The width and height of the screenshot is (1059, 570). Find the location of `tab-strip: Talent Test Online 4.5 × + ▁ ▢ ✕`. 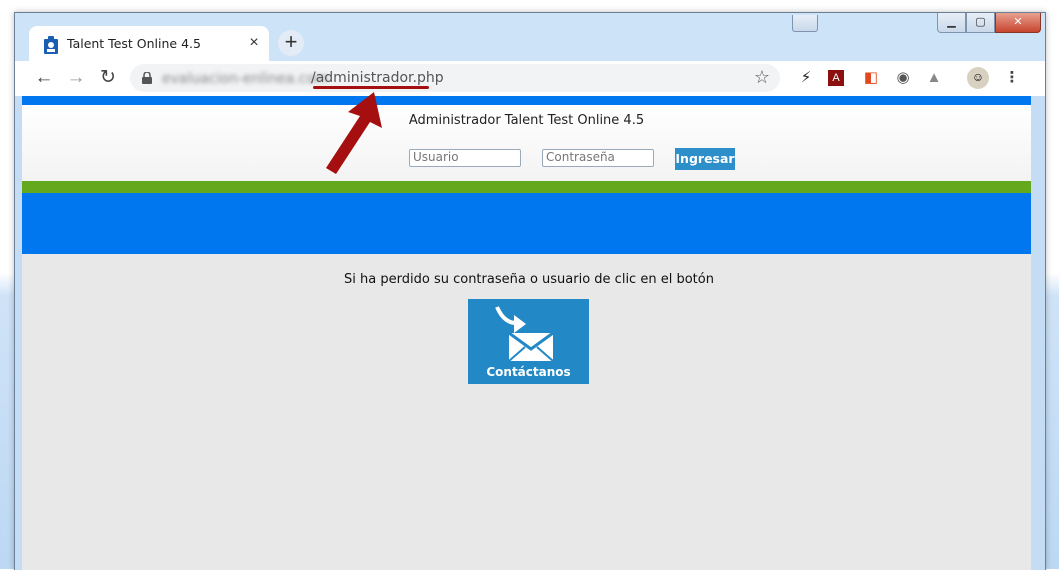

tab-strip: Talent Test Online 4.5 × + ▁ ▢ ✕ is located at coordinates (530, 37).